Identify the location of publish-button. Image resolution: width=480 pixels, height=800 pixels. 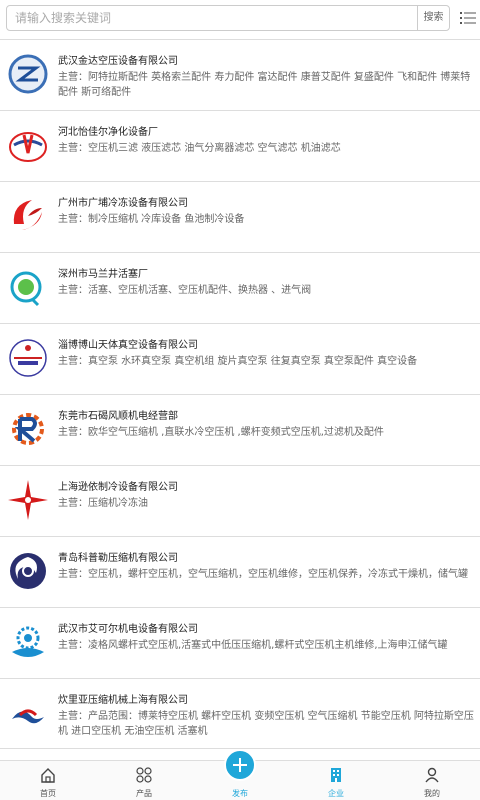
(240, 765).